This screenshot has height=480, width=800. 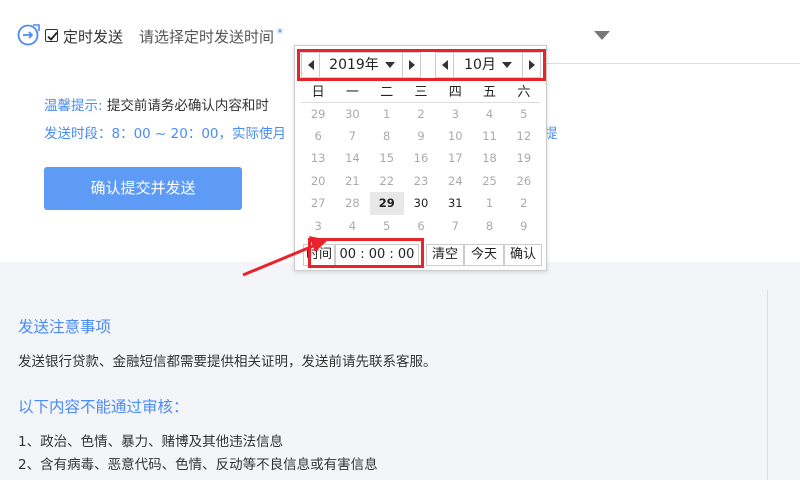 What do you see at coordinates (489, 91) in the screenshot?
I see `weekday-label: 五` at bounding box center [489, 91].